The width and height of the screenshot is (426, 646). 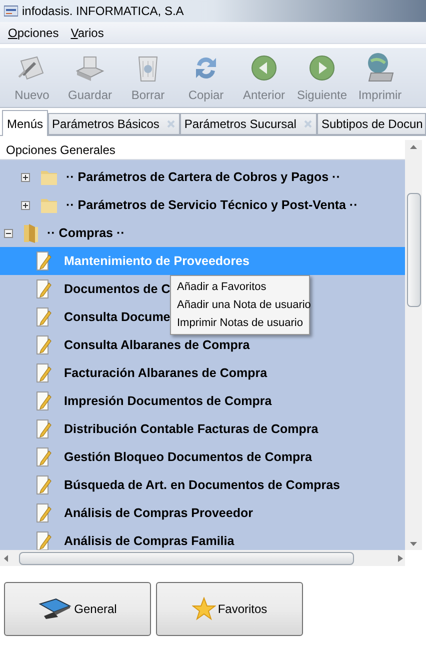 What do you see at coordinates (157, 345) in the screenshot?
I see `tree-item: Consulta Albaranes de Compra` at bounding box center [157, 345].